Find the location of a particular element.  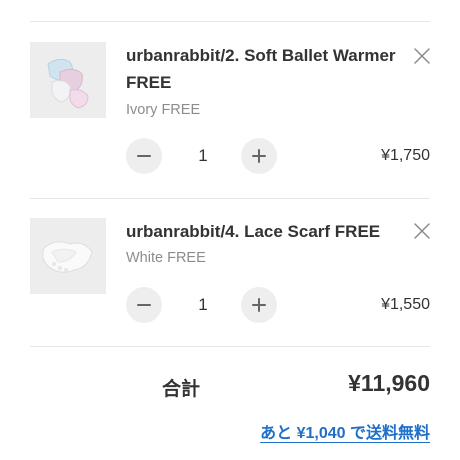

item-price: ¥1,750 is located at coordinates (405, 155).